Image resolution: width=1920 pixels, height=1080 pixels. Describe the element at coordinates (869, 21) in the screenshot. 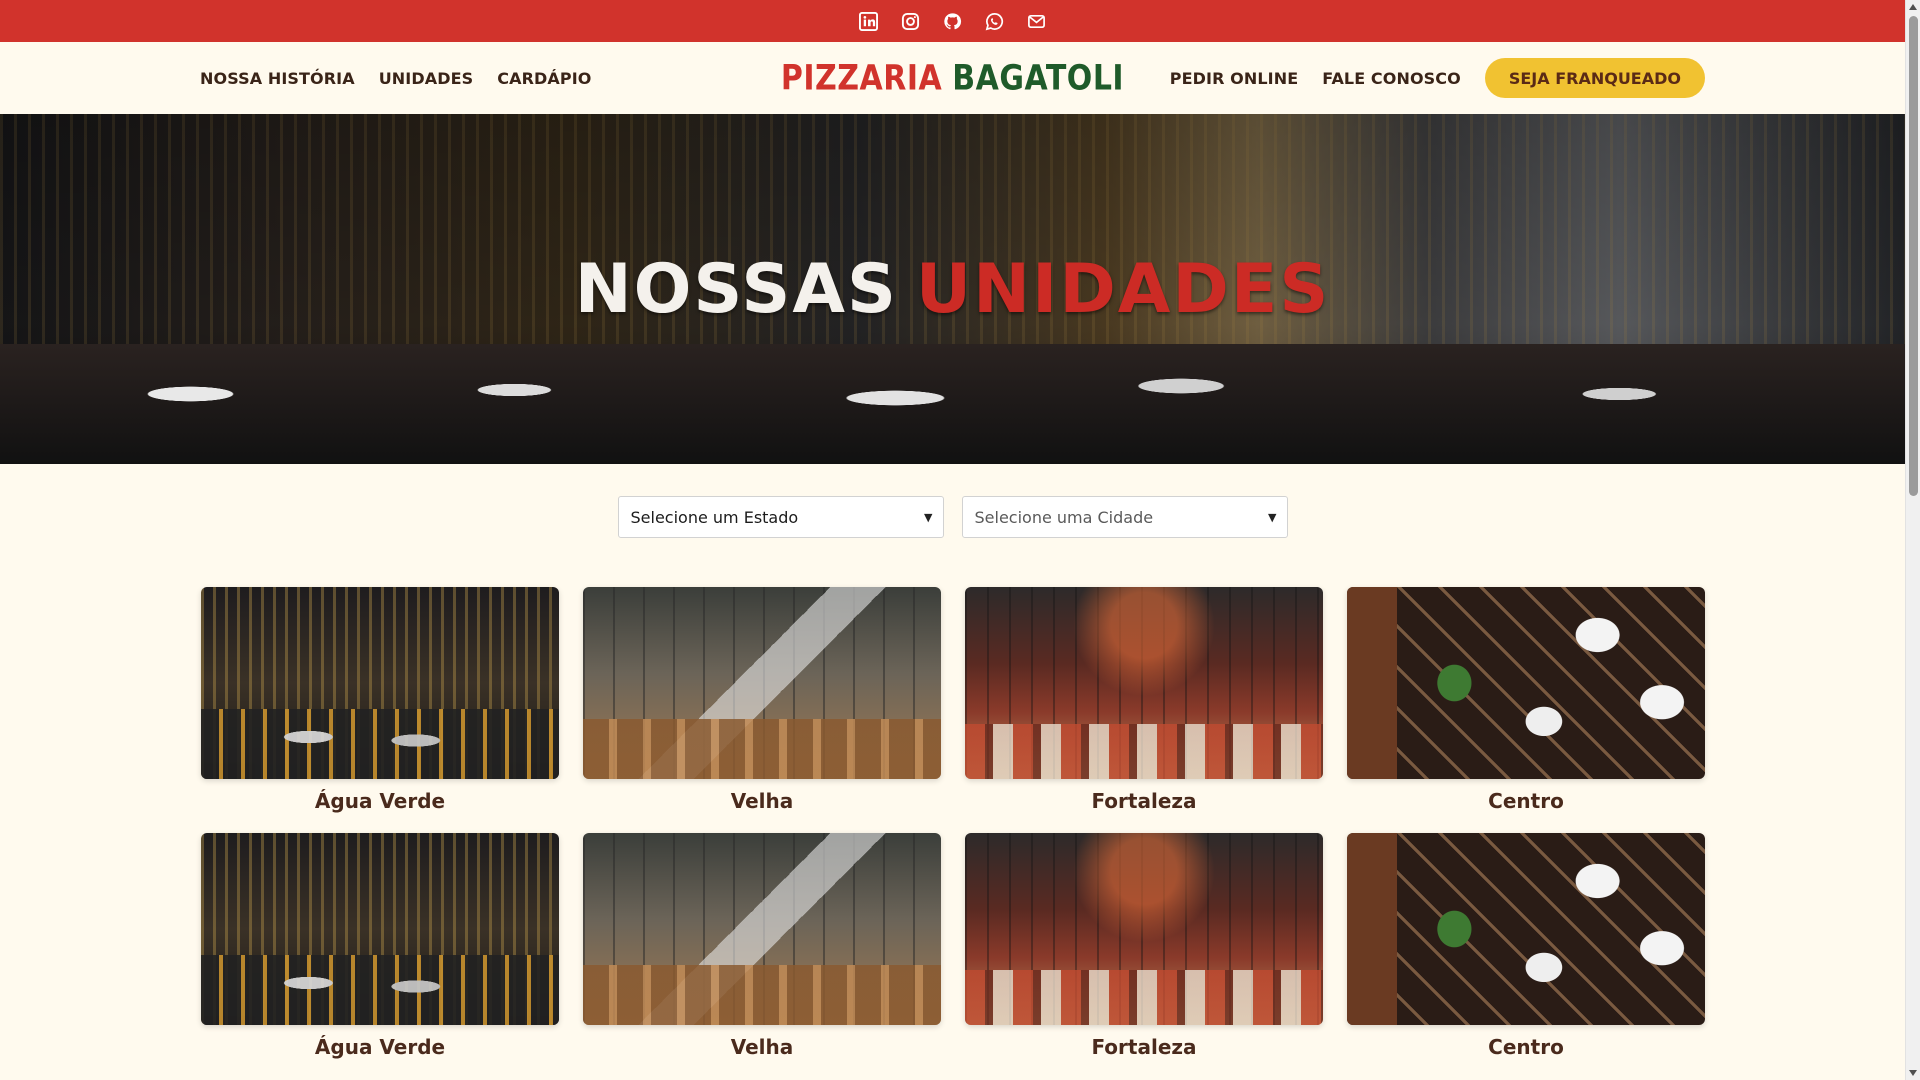

I see `linkedin-icon` at that location.